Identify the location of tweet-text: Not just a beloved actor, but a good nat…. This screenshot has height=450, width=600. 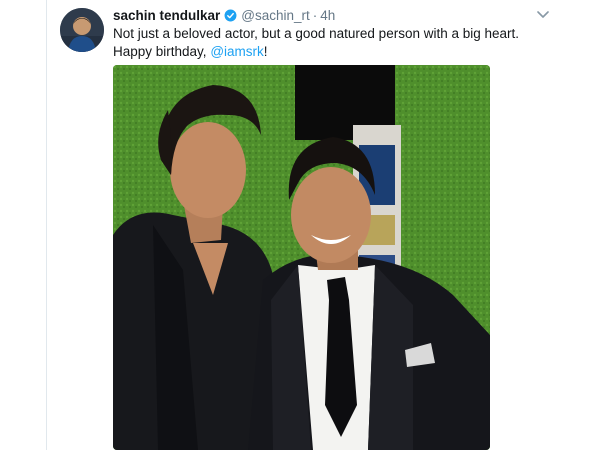
(323, 43).